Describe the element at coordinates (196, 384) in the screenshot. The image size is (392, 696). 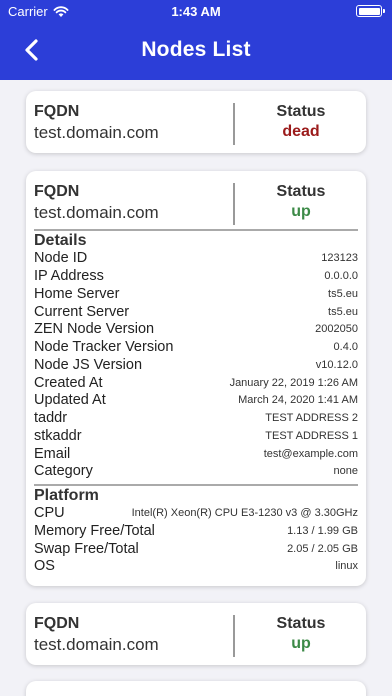
I see `detail-row-created-at: Created At January 22, 2019 1:26 AM` at that location.